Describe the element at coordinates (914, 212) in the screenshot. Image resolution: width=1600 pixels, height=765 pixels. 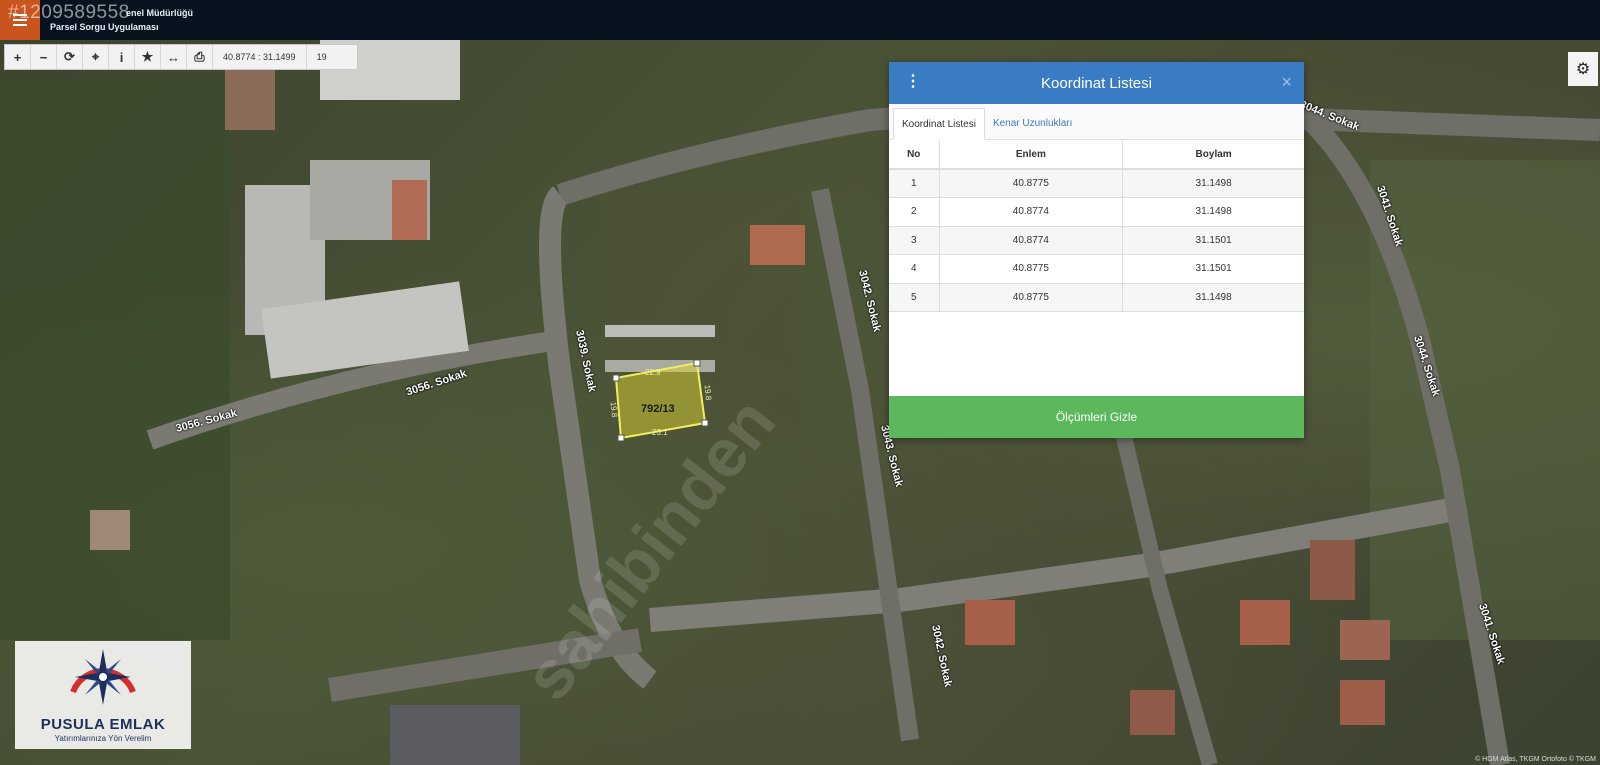
I see `row-number: 2` at that location.